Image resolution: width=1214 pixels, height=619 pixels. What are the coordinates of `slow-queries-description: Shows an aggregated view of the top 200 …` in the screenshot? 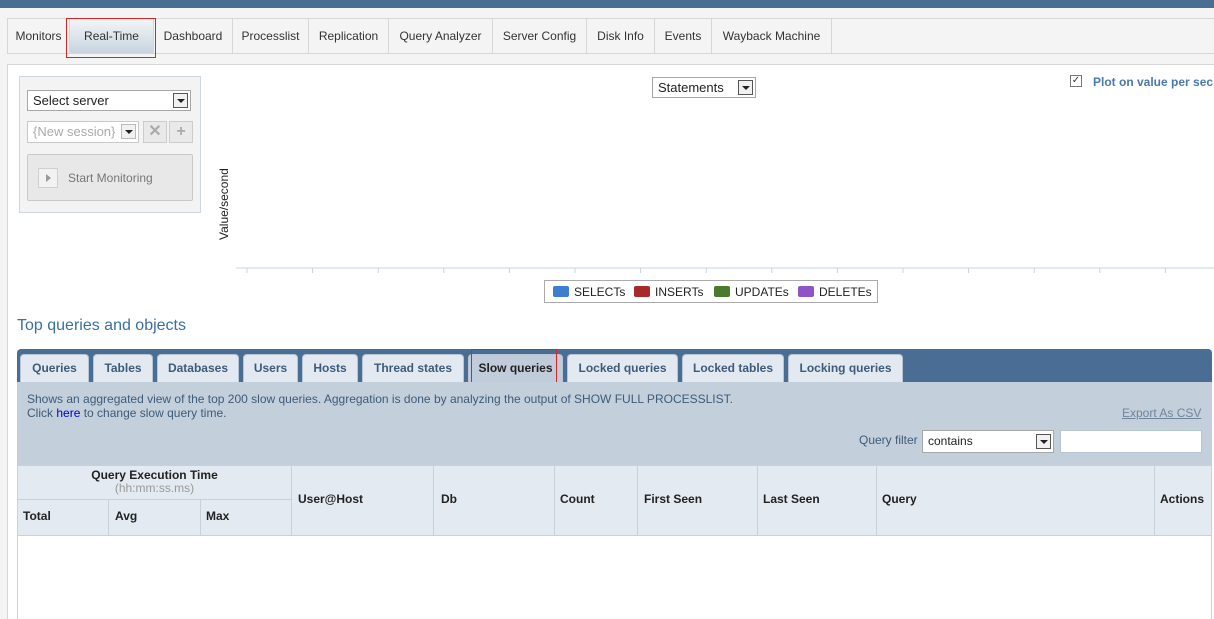 It's located at (380, 406).